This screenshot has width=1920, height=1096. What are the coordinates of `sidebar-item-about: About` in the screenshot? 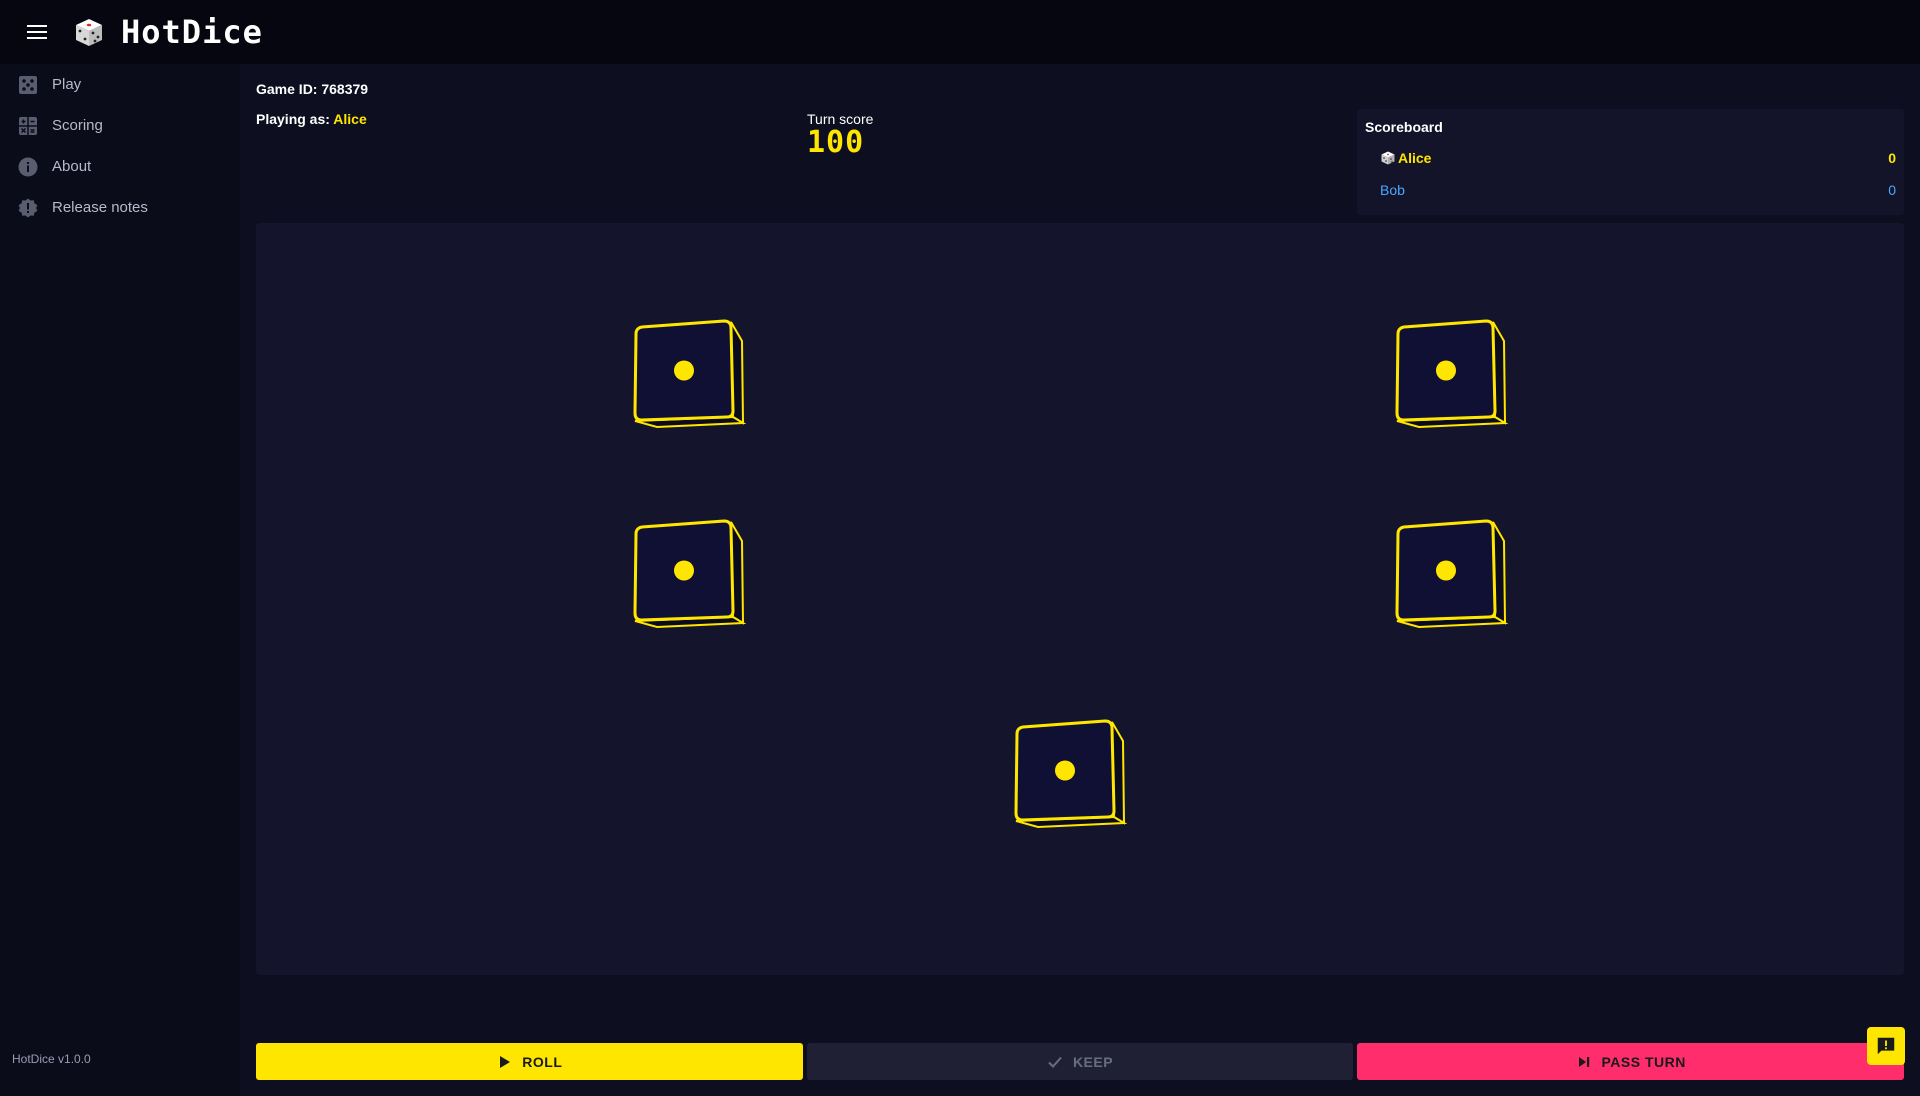 It's located at (120, 166).